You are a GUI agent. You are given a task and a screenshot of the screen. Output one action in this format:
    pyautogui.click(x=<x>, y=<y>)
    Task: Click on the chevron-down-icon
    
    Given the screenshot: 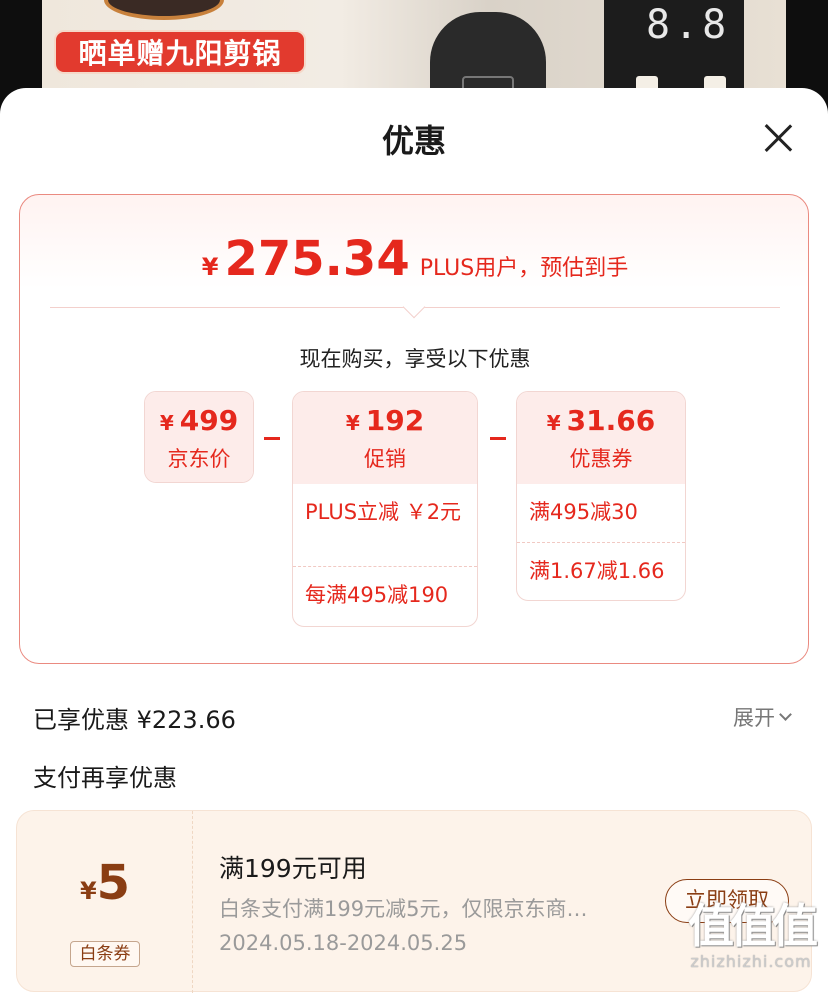 What is the action you would take?
    pyautogui.click(x=785, y=714)
    